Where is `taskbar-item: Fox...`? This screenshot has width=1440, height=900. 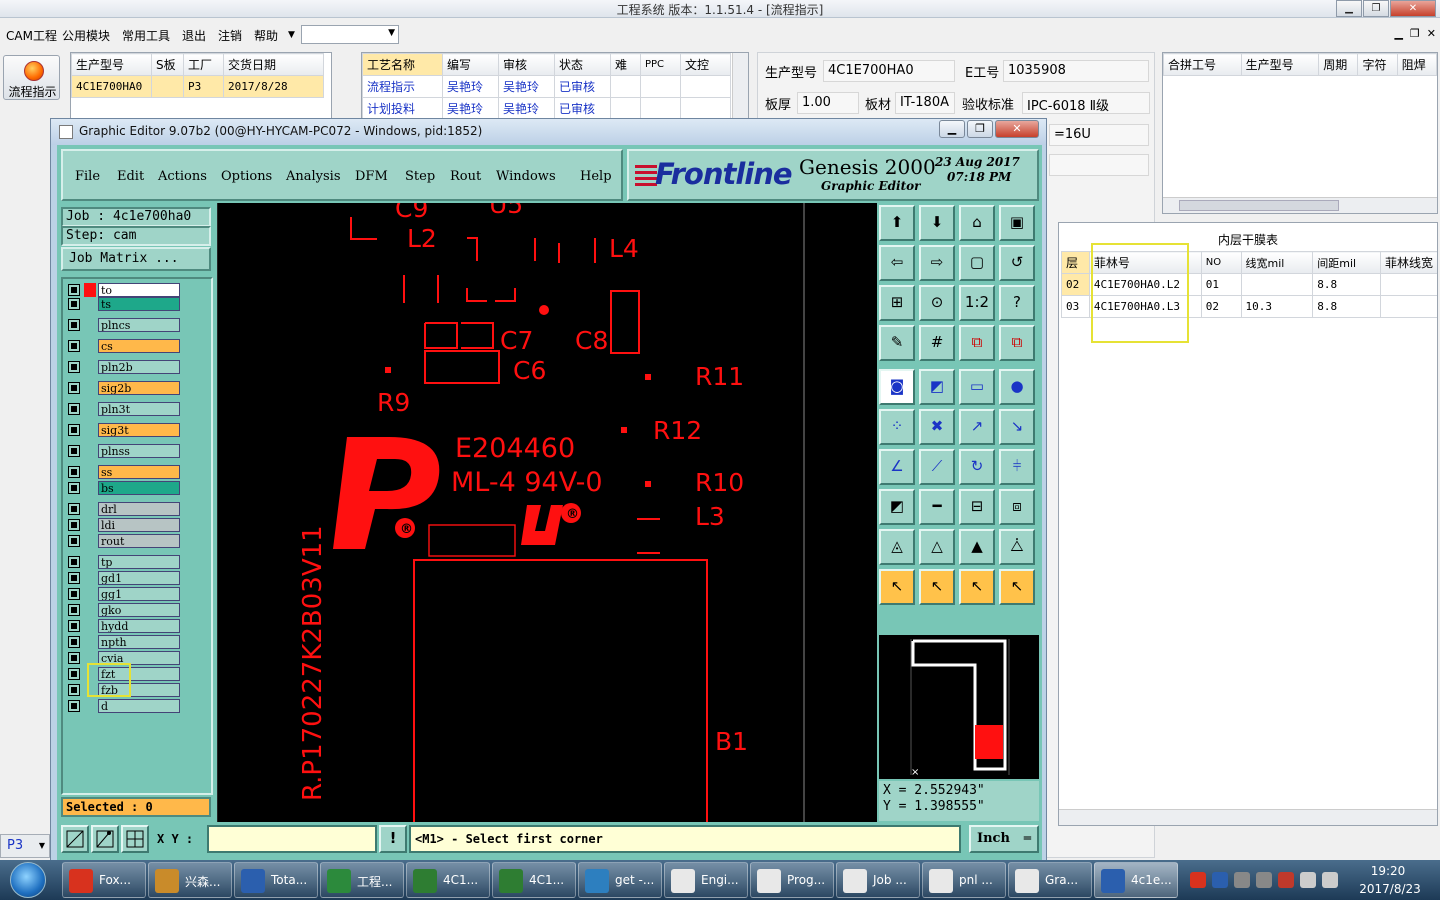 taskbar-item: Fox... is located at coordinates (104, 880).